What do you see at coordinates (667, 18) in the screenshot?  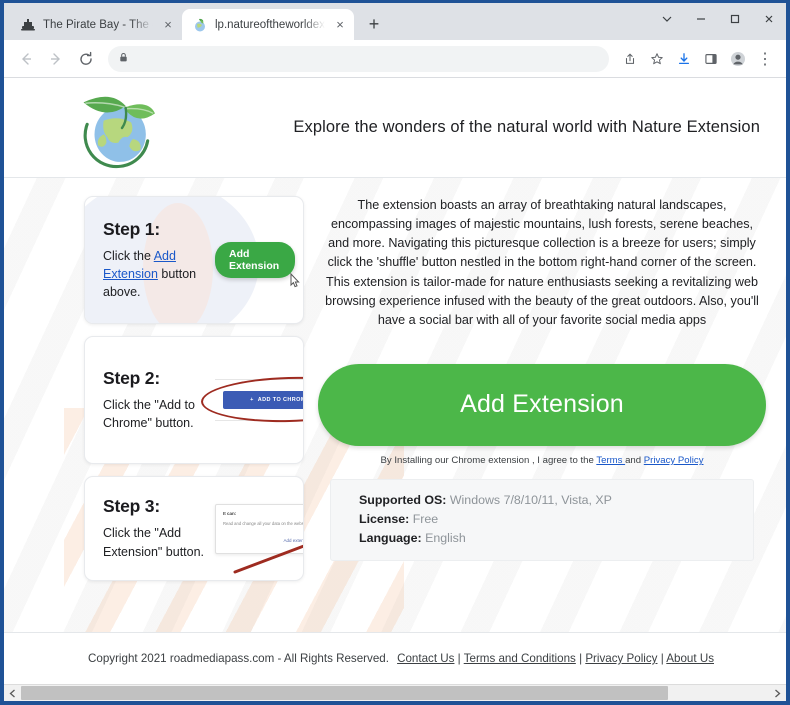 I see `tab-search-icon` at bounding box center [667, 18].